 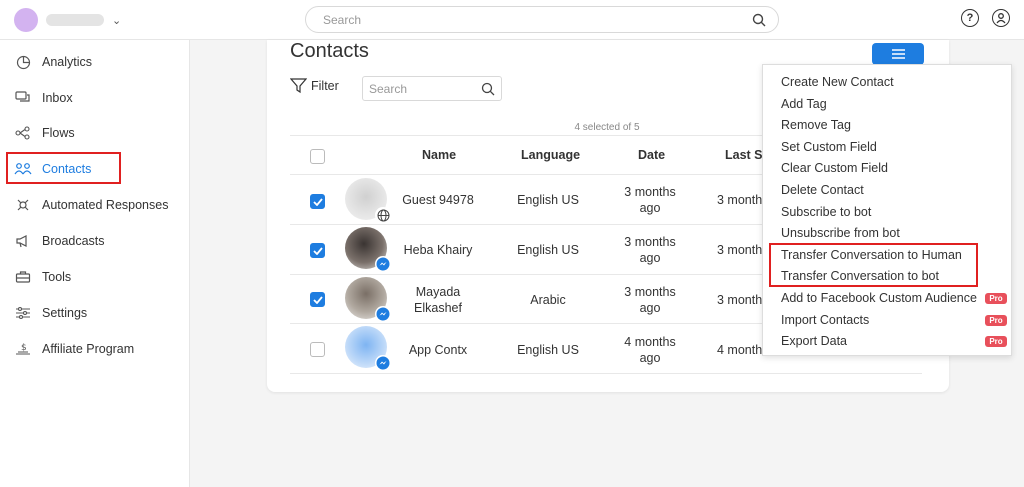 I want to click on sidebar-item-broadcasts: Broadcasts, so click(x=95, y=241).